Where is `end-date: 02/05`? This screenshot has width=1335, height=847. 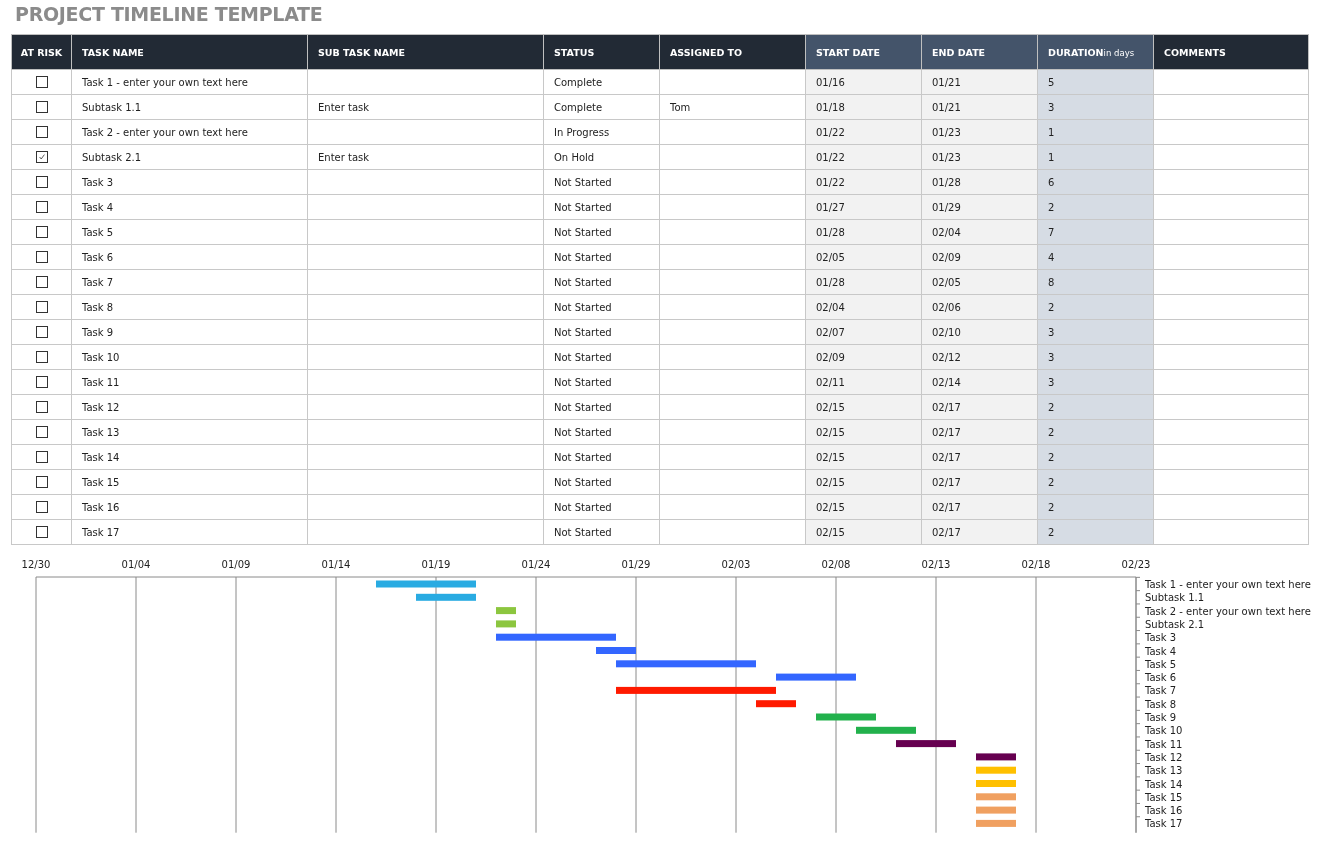 end-date: 02/05 is located at coordinates (946, 282).